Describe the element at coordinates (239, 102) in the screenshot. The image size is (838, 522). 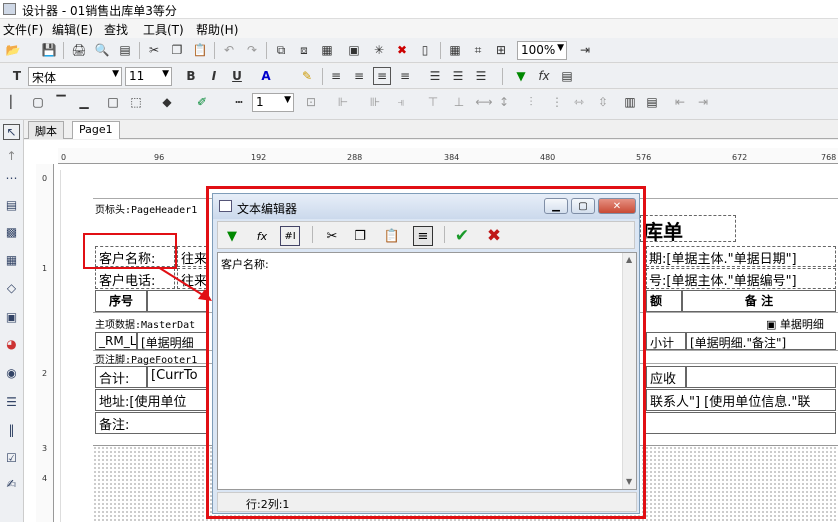
I see `line-style-icon: ┅` at that location.